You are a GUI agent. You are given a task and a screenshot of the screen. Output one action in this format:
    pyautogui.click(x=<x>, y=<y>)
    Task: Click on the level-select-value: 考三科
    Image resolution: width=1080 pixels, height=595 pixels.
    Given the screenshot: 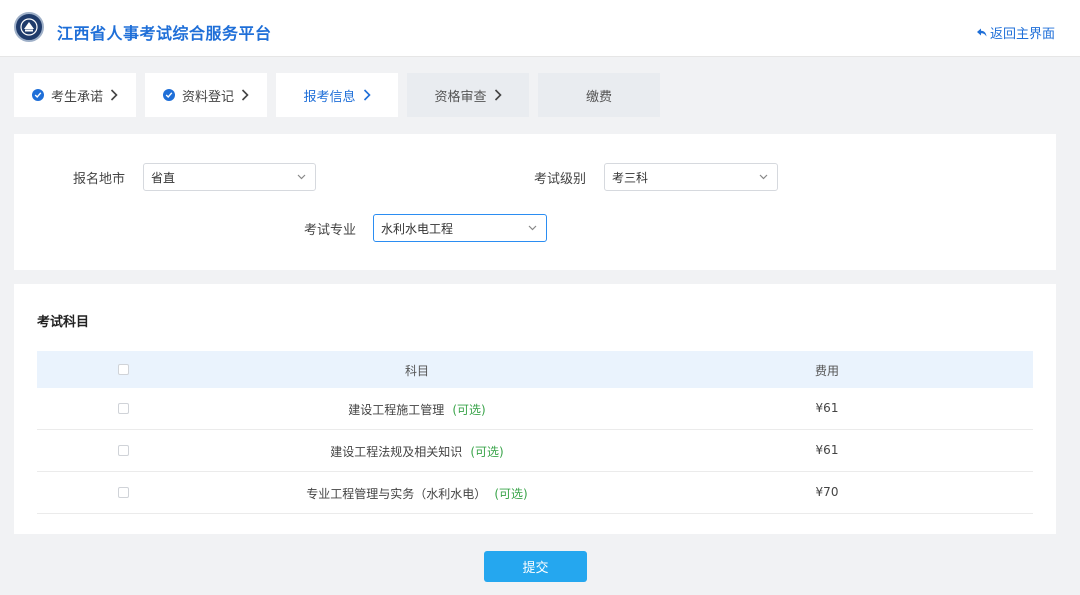 What is the action you would take?
    pyautogui.click(x=630, y=177)
    